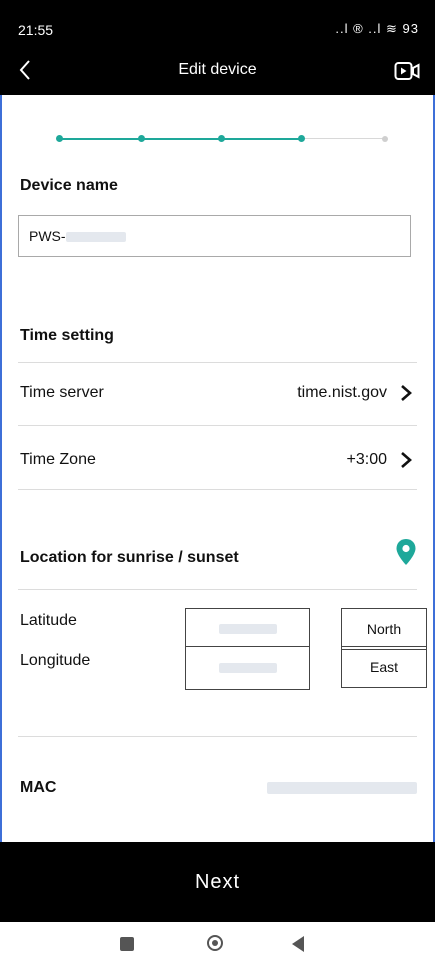 Image resolution: width=435 pixels, height=966 pixels. Describe the element at coordinates (366, 459) in the screenshot. I see `time-zone-value: +3:00` at that location.